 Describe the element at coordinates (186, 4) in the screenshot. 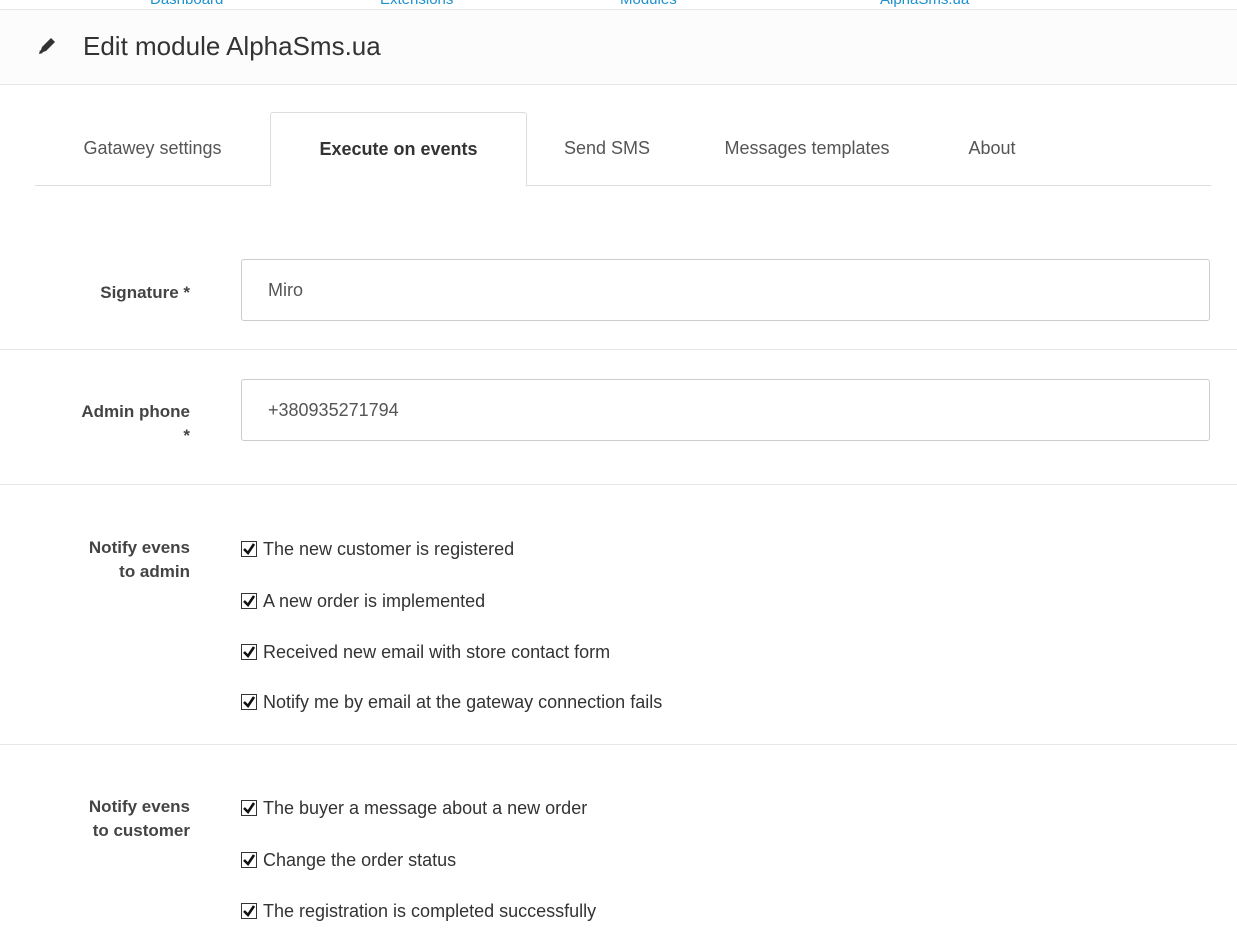

I see `breadcrumb-item: Dashboard` at that location.